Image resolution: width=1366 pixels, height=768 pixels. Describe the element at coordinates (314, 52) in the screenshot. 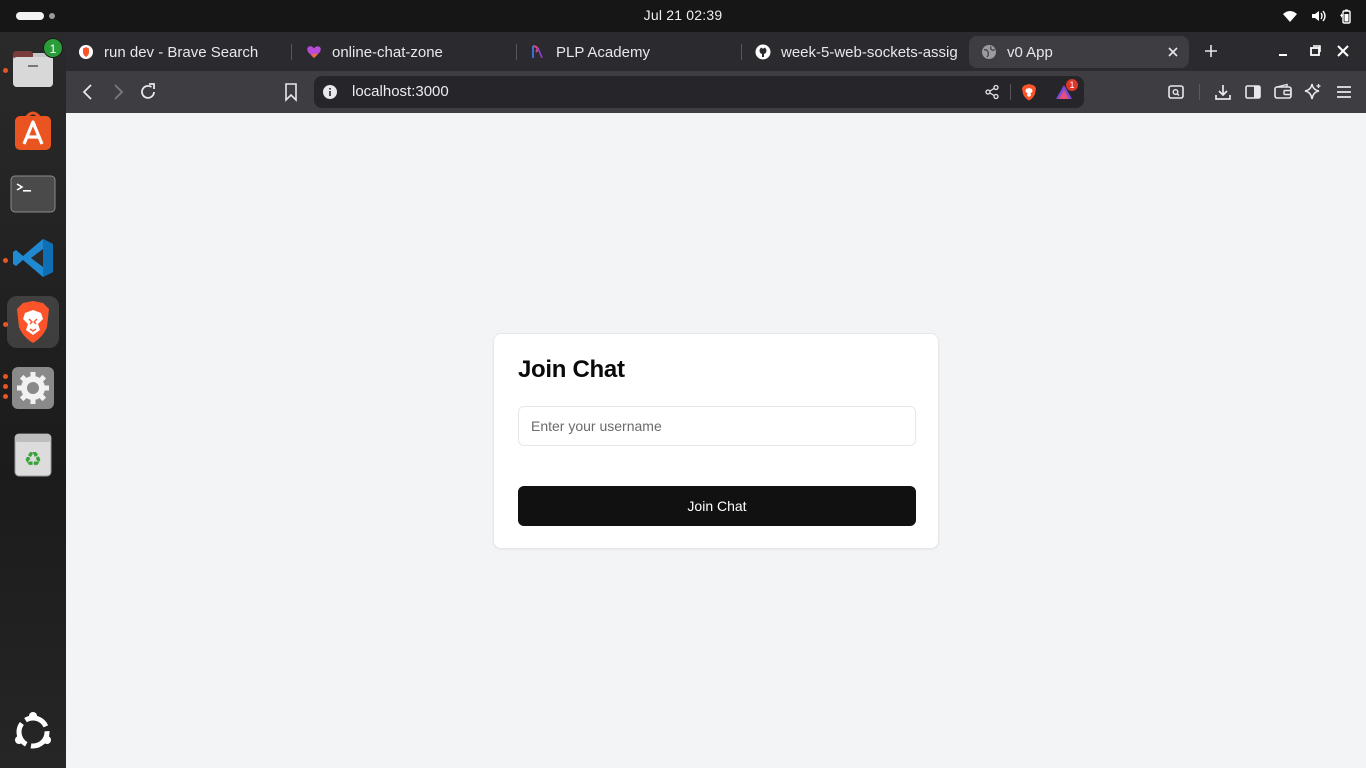

I see `heart-app-icon` at that location.